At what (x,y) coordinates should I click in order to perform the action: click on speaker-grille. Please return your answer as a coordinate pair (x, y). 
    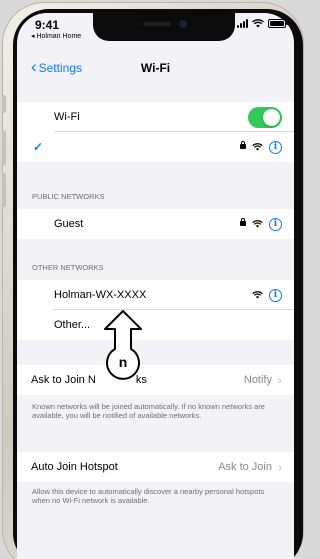
    Looking at the image, I should click on (157, 24).